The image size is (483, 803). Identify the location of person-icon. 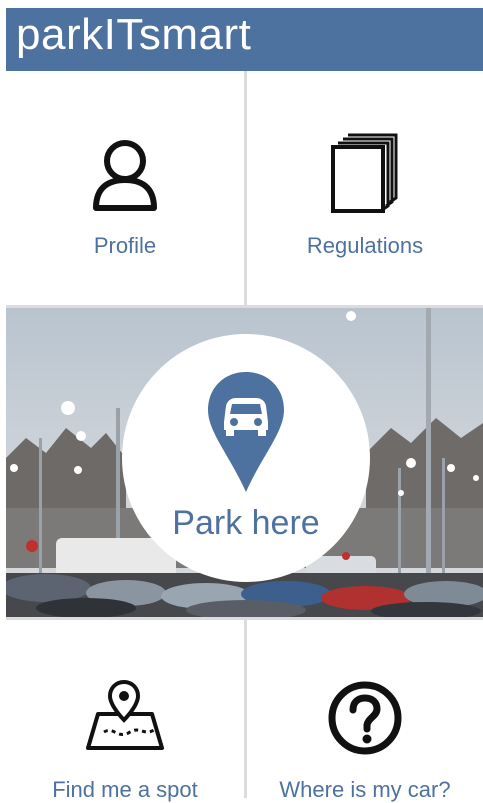
(125, 175).